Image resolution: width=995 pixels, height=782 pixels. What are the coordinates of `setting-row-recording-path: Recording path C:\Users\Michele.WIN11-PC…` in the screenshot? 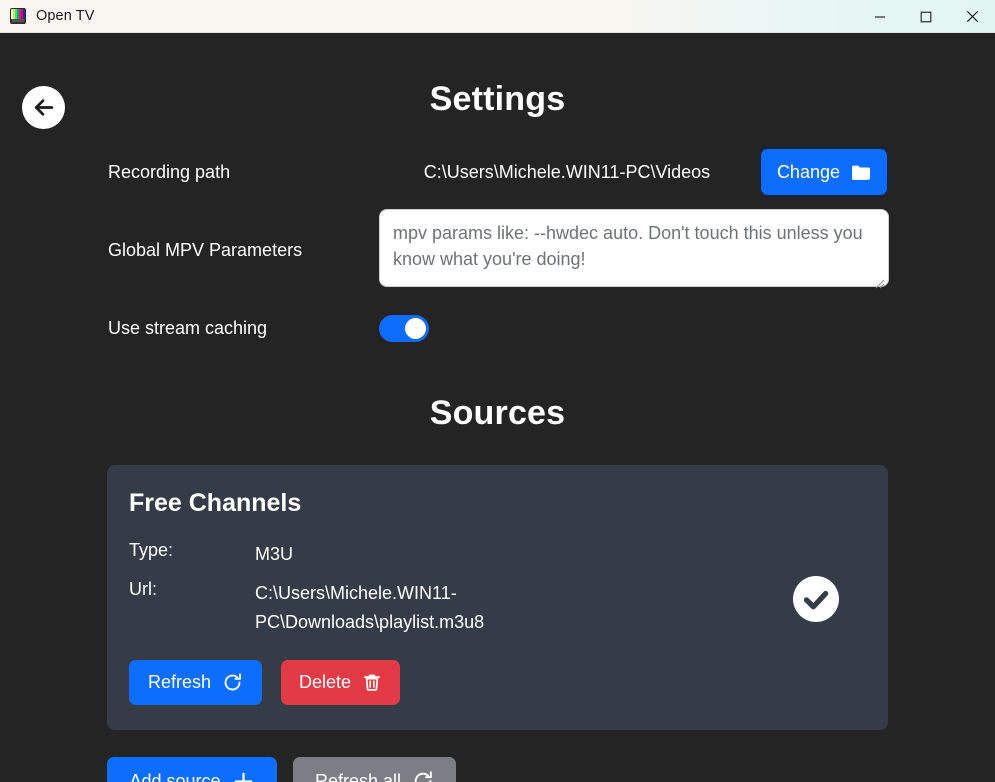 It's located at (497, 172).